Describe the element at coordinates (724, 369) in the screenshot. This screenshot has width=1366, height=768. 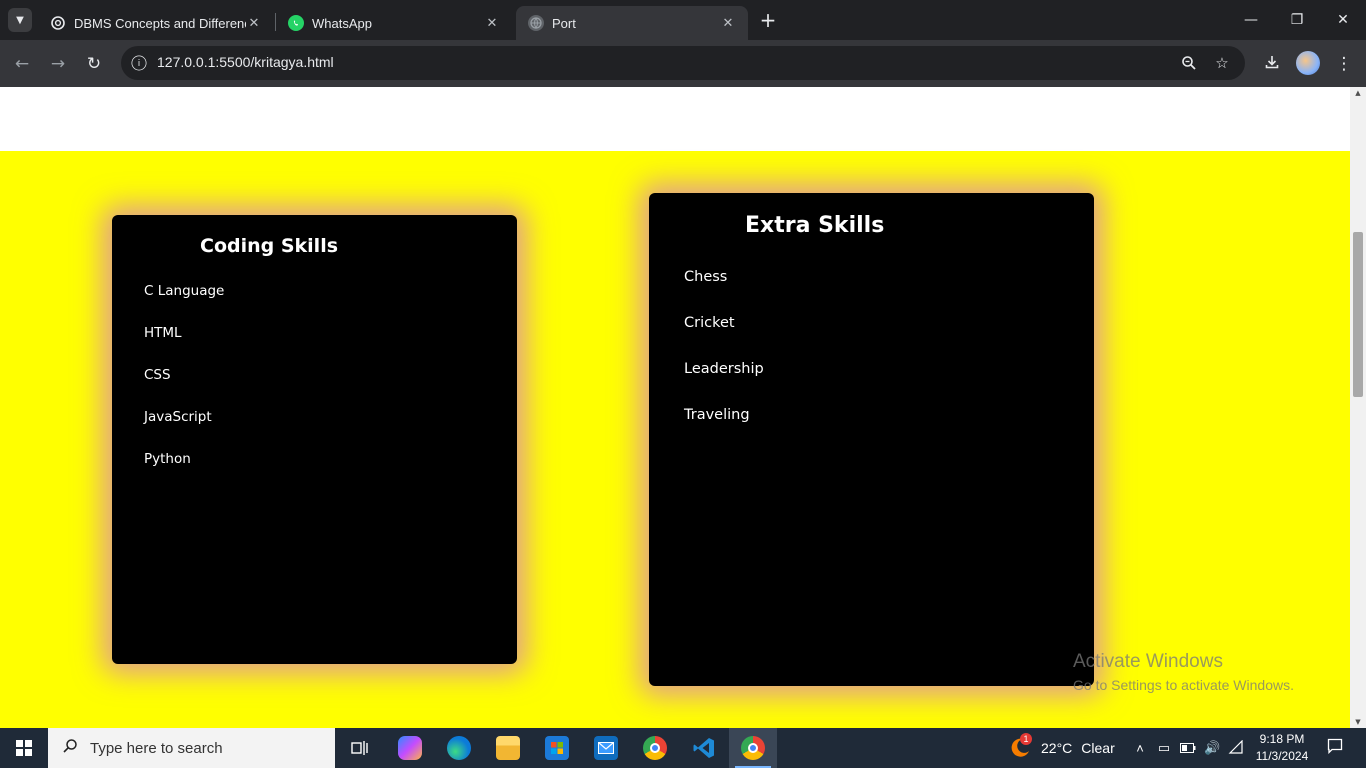
I see `list-item: Leadership` at that location.